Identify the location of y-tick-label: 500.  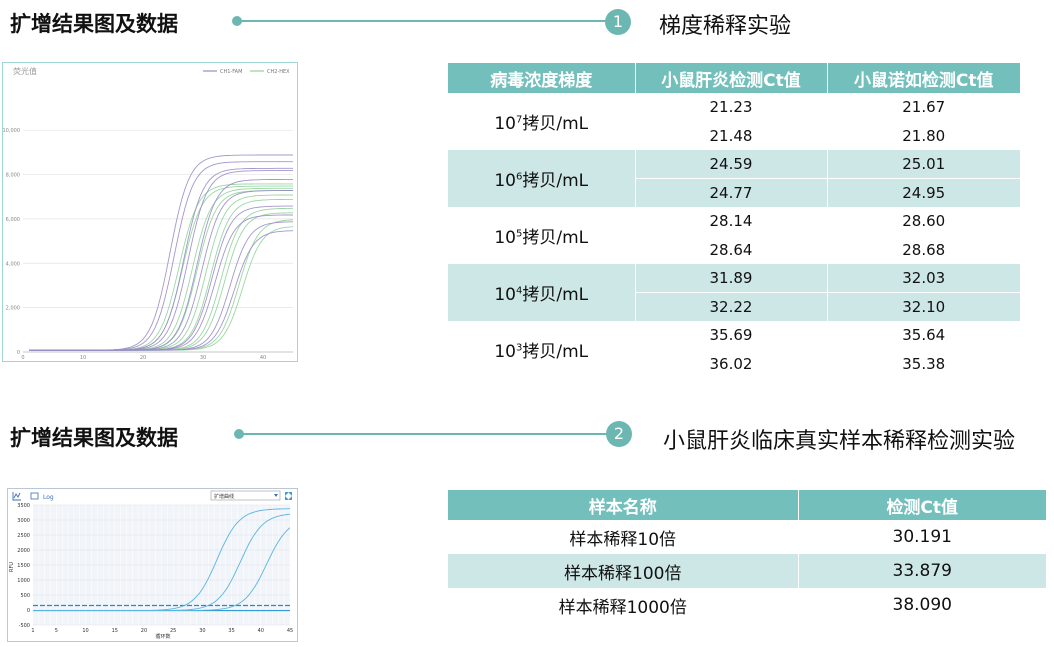
(25, 596).